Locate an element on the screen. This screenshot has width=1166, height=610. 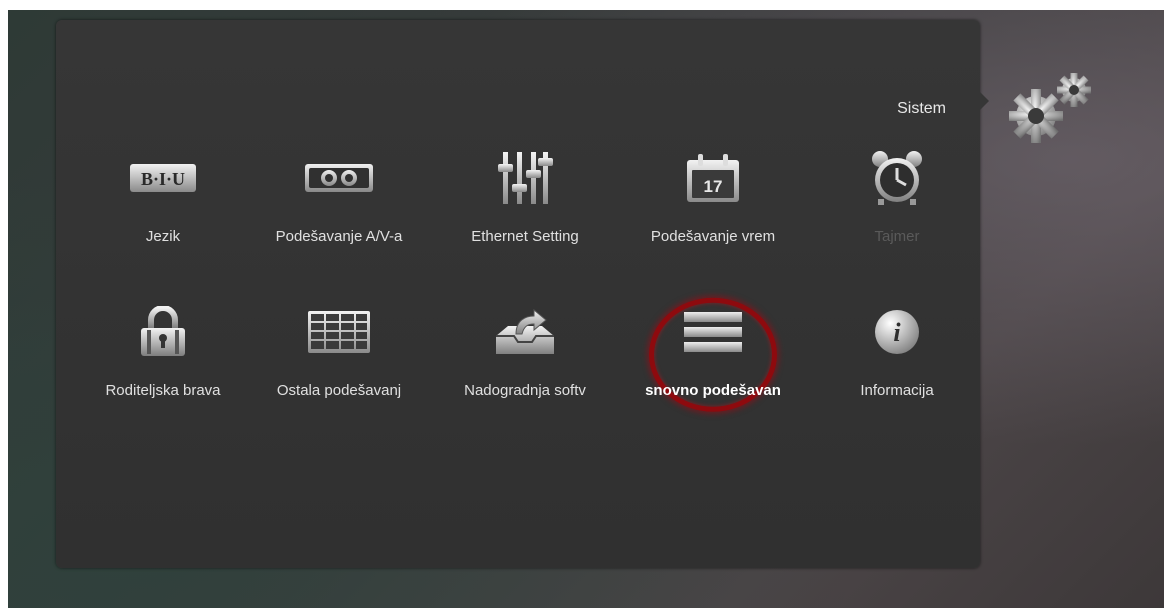
menu-item-parental-lock: Roditeljska brava is located at coordinates (163, 357).